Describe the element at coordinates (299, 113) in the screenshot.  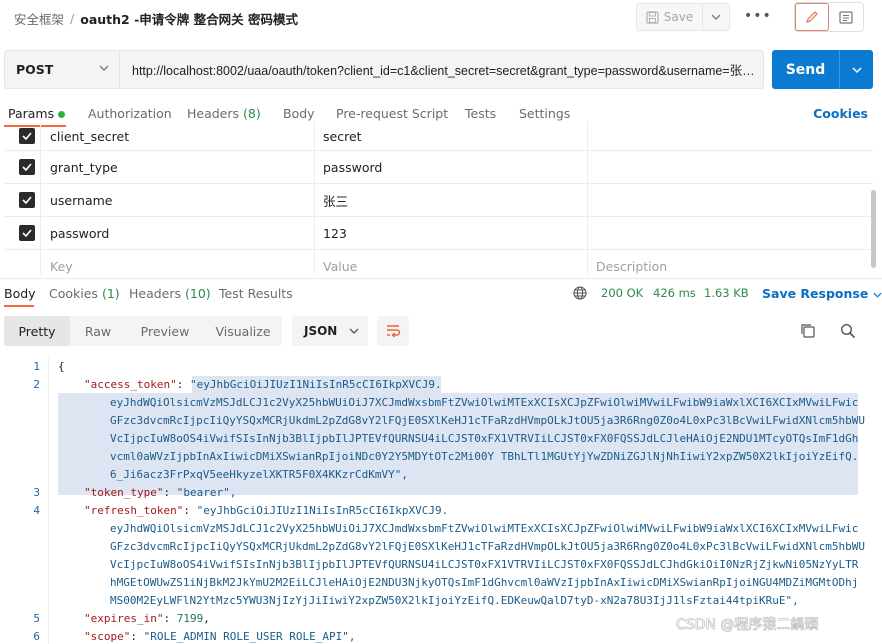
I see `tab-body: Body` at that location.